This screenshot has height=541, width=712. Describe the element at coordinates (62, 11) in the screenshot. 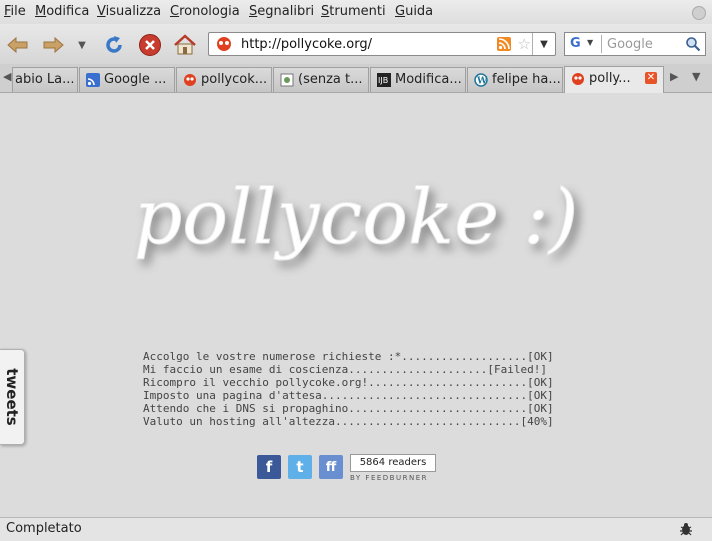

I see `menu-modifica: Modifica` at that location.